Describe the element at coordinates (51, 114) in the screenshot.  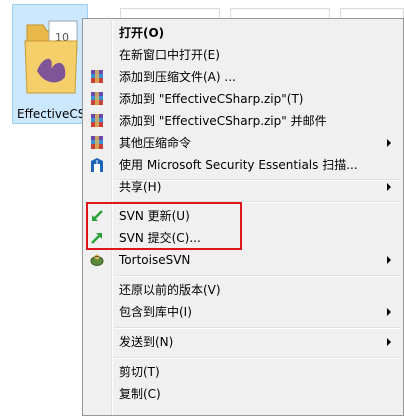
I see `folder-name: EffectiveCS` at that location.